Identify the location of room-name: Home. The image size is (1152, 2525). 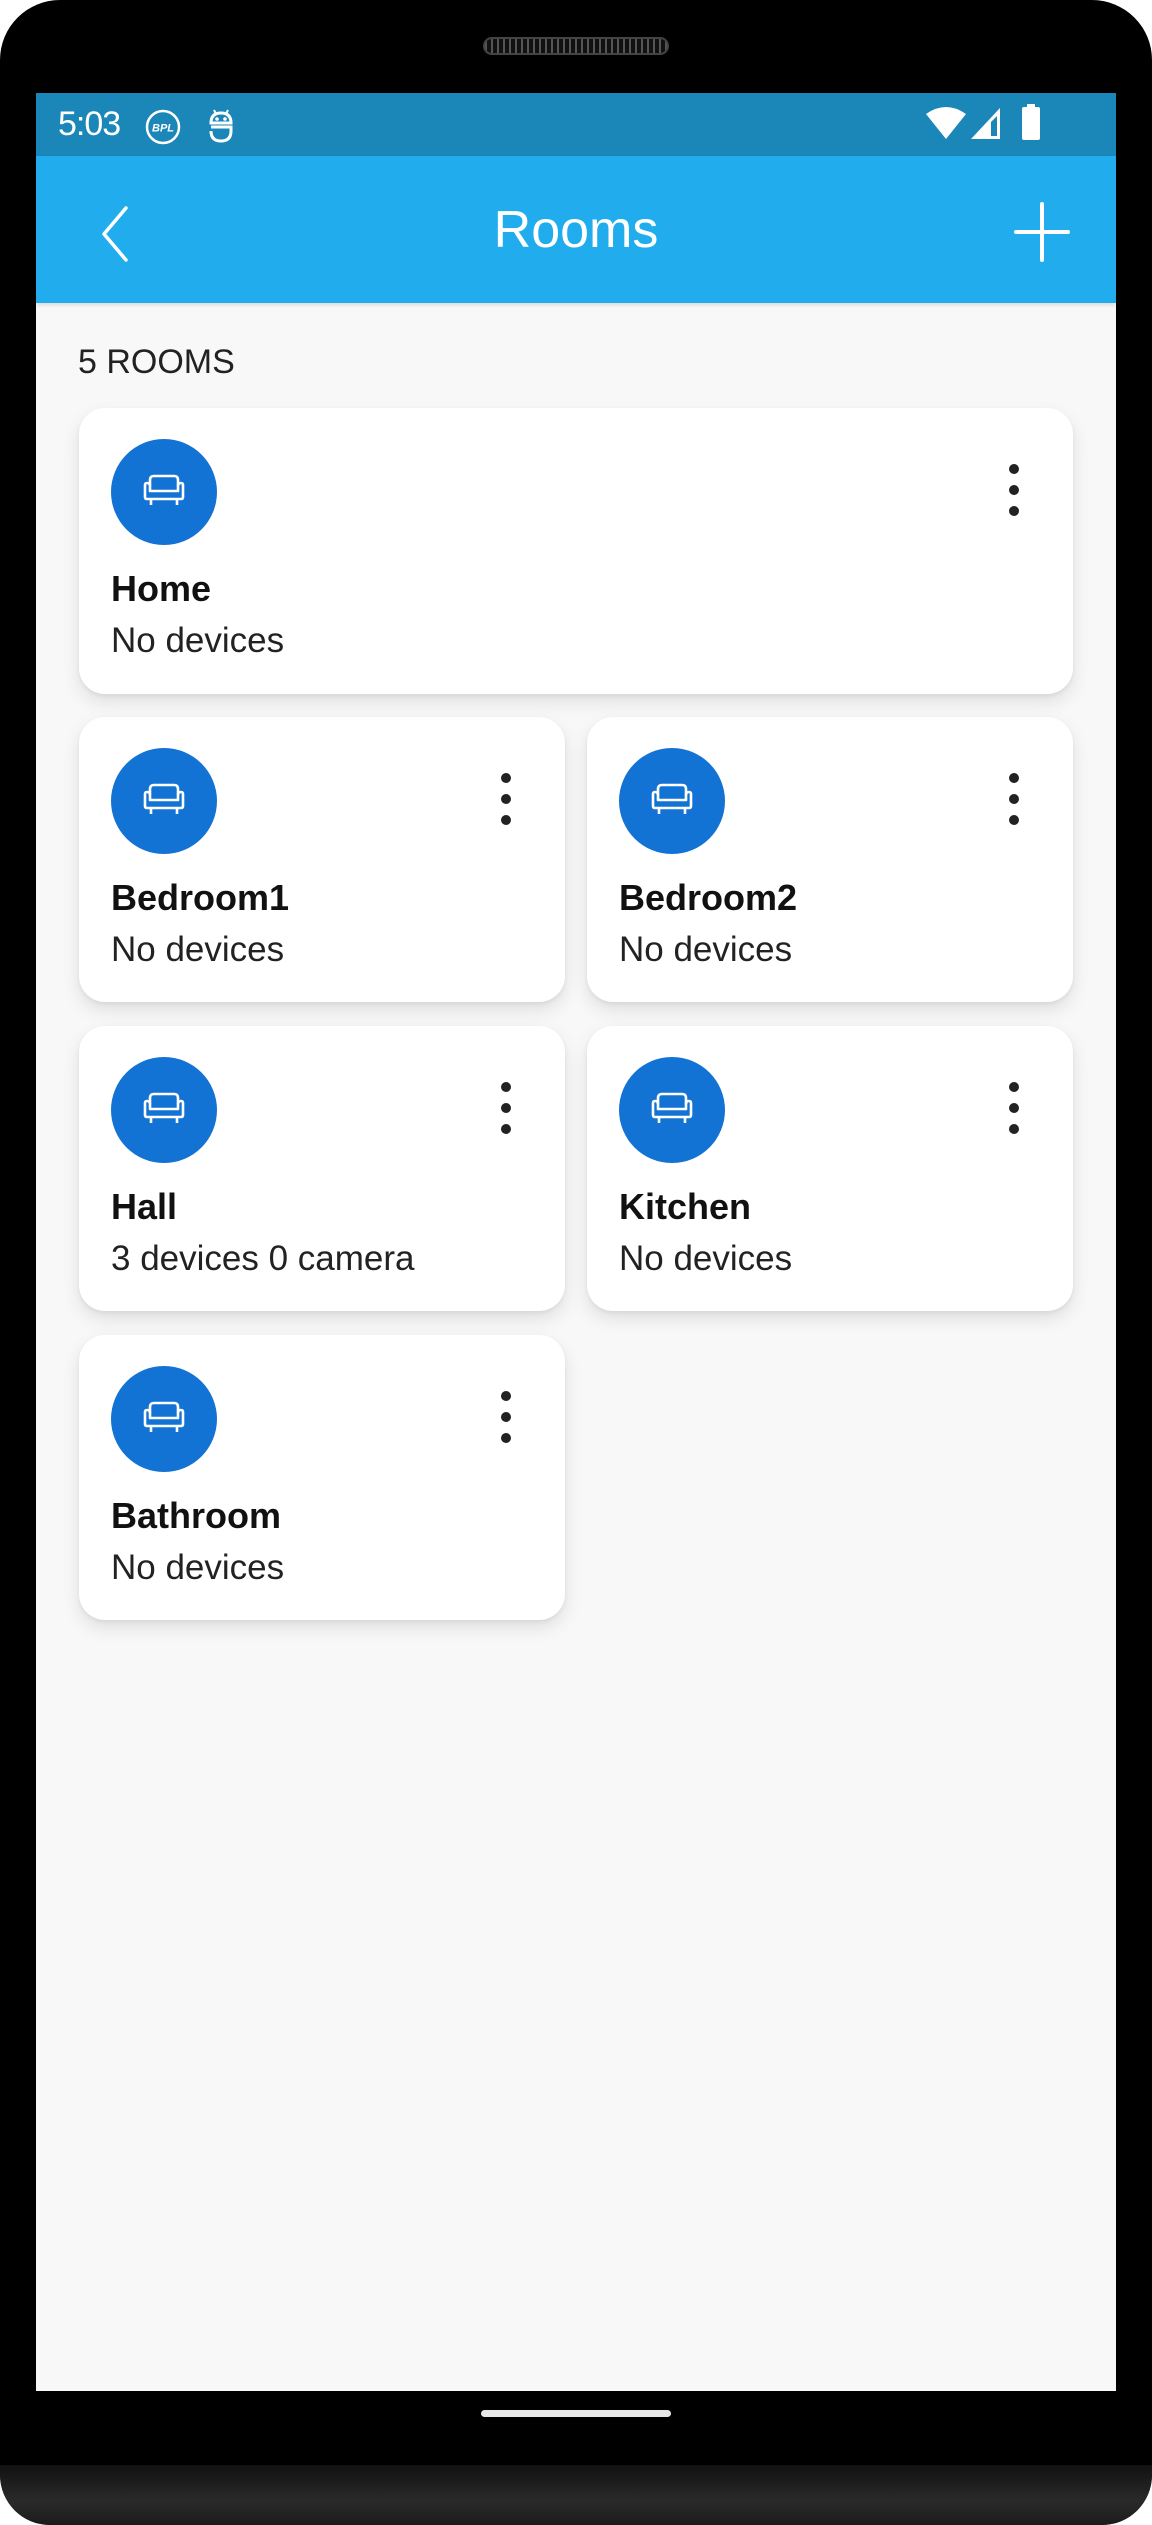
(161, 588).